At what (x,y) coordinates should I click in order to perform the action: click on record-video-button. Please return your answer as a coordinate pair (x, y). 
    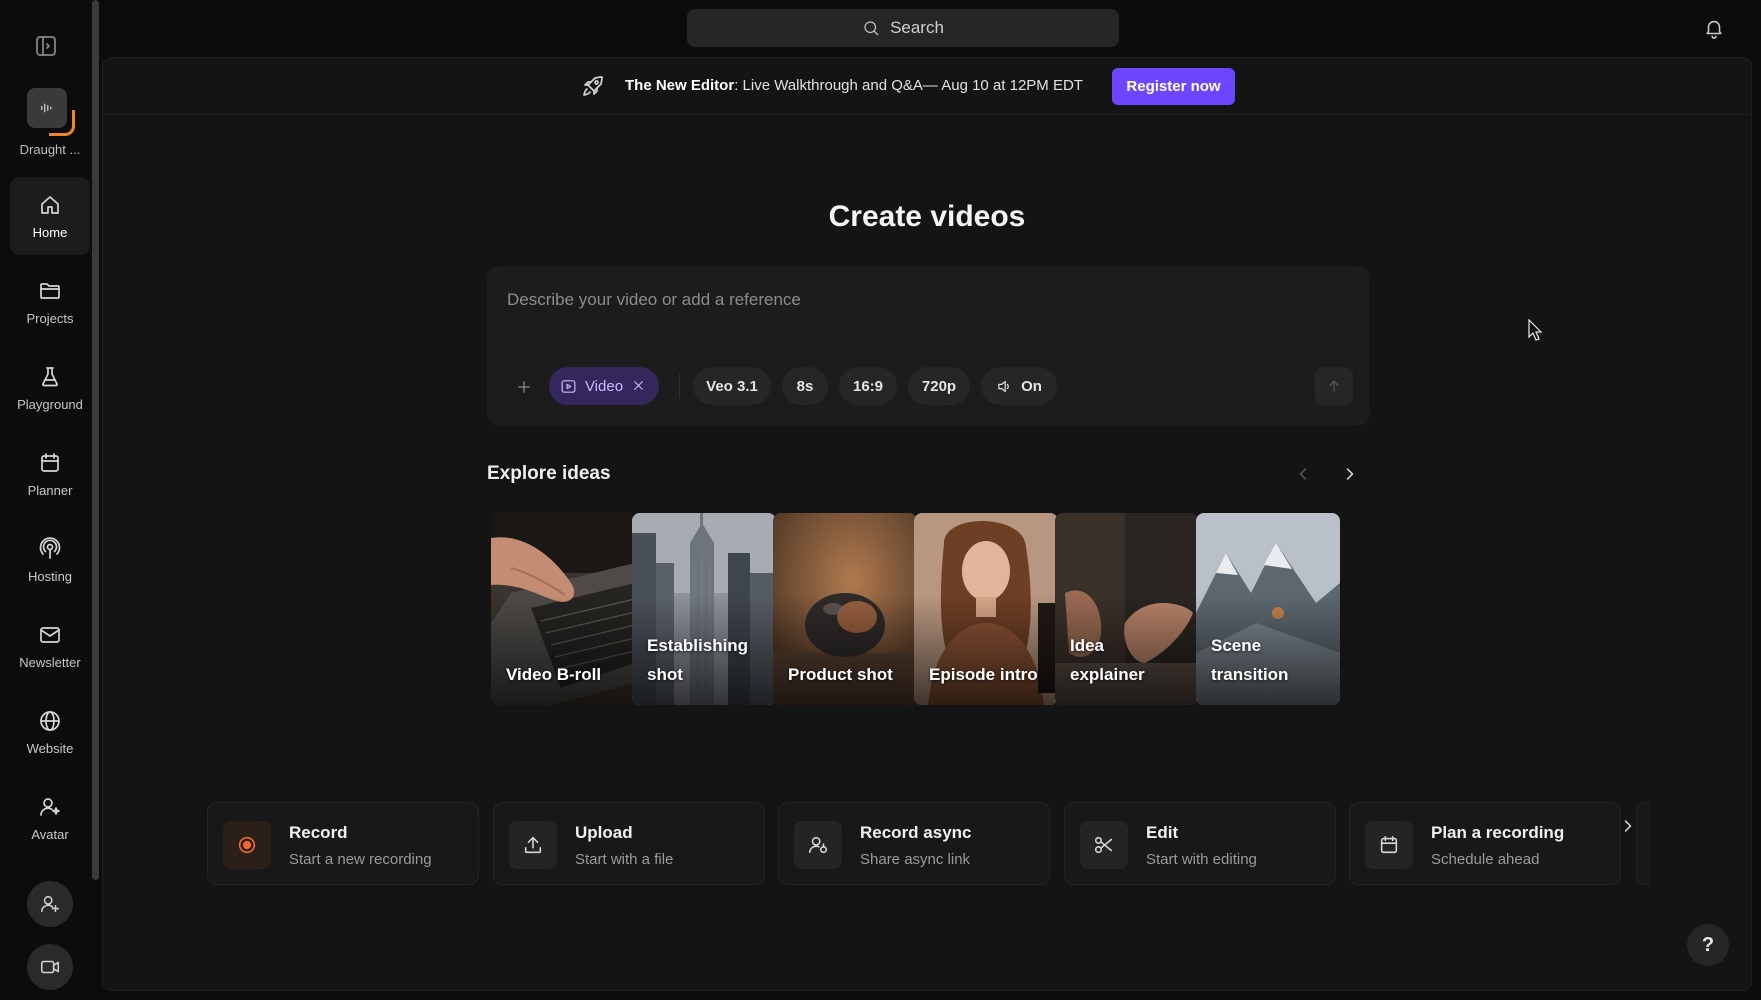
    Looking at the image, I should click on (50, 967).